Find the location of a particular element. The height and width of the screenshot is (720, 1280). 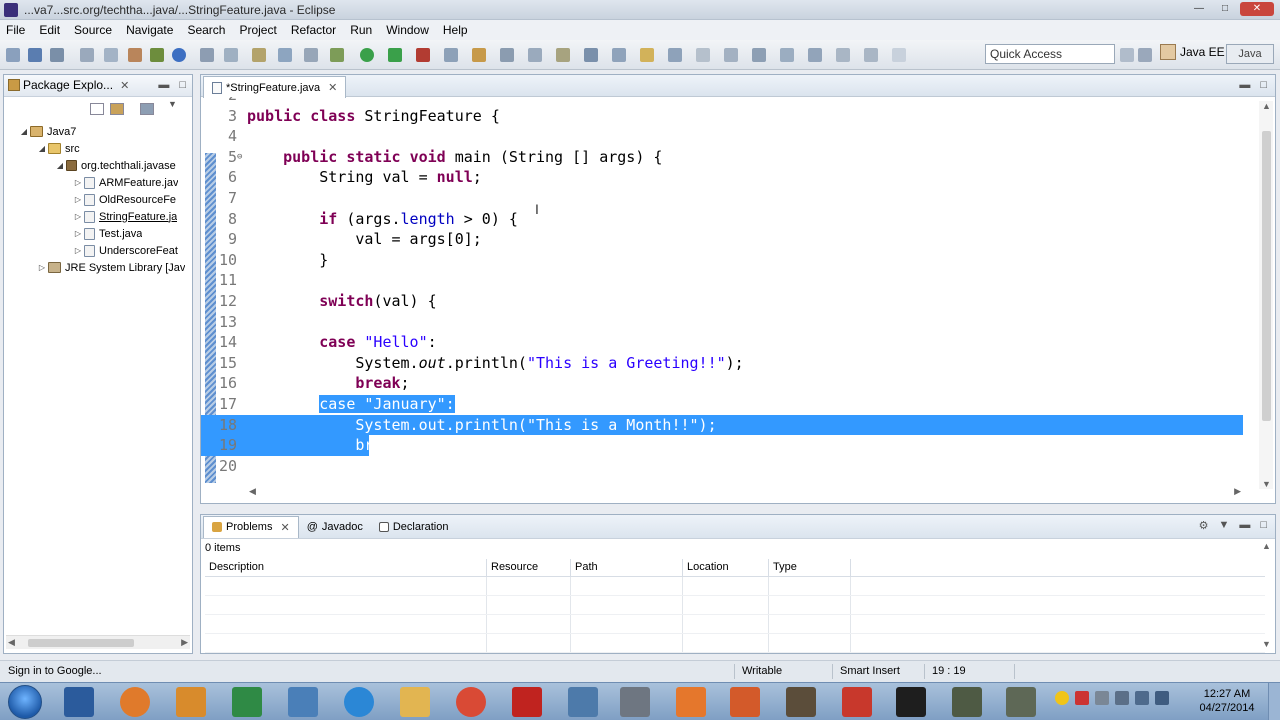

tab-javadoc: @ Javadoc is located at coordinates (335, 527).